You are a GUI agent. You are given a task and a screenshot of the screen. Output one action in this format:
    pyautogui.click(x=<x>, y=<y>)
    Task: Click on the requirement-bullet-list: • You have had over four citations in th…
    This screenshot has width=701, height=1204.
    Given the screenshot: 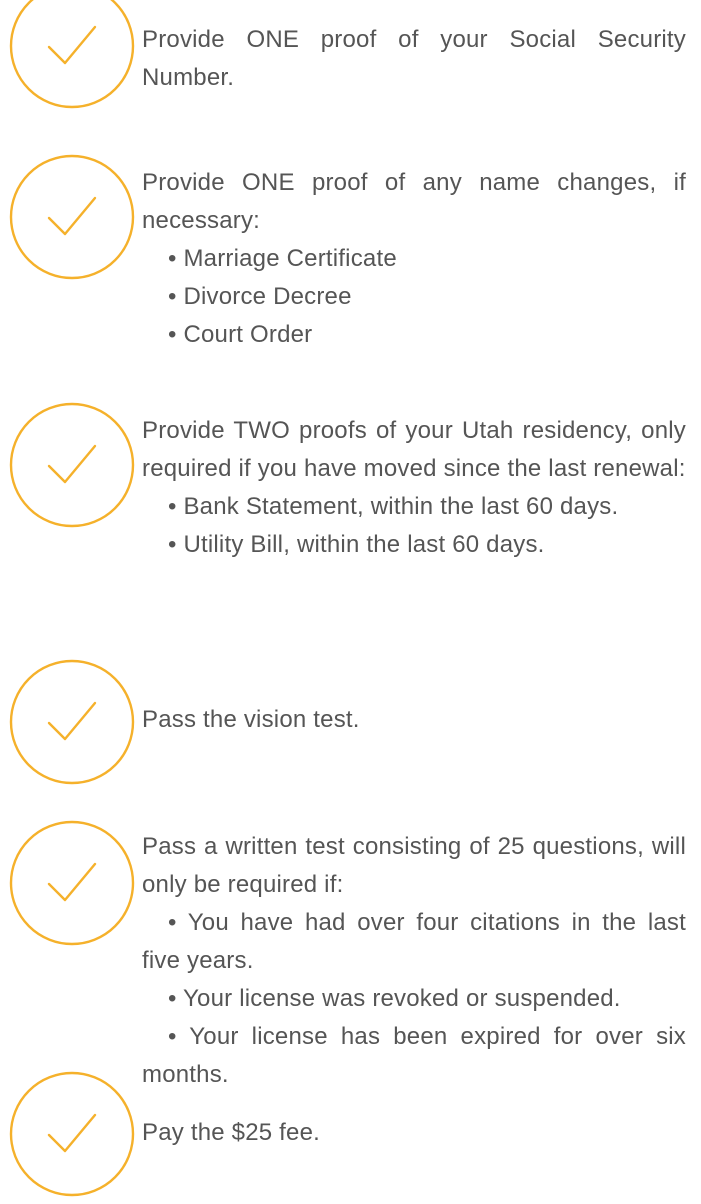 What is the action you would take?
    pyautogui.click(x=414, y=999)
    